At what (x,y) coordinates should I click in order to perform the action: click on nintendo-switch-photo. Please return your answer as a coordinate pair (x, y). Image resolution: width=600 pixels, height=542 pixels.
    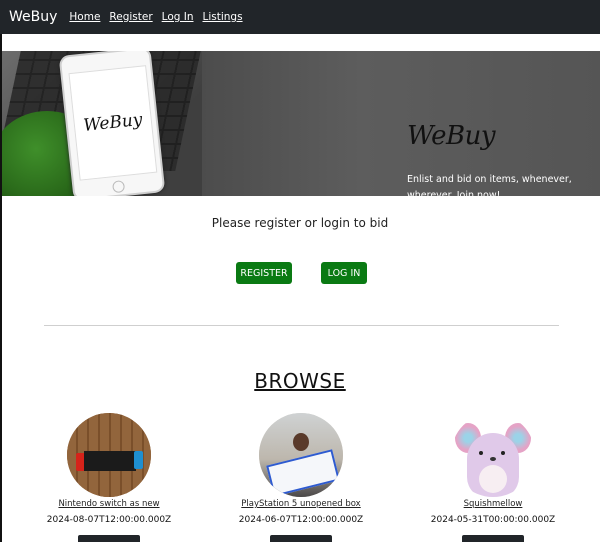
    Looking at the image, I should click on (109, 455).